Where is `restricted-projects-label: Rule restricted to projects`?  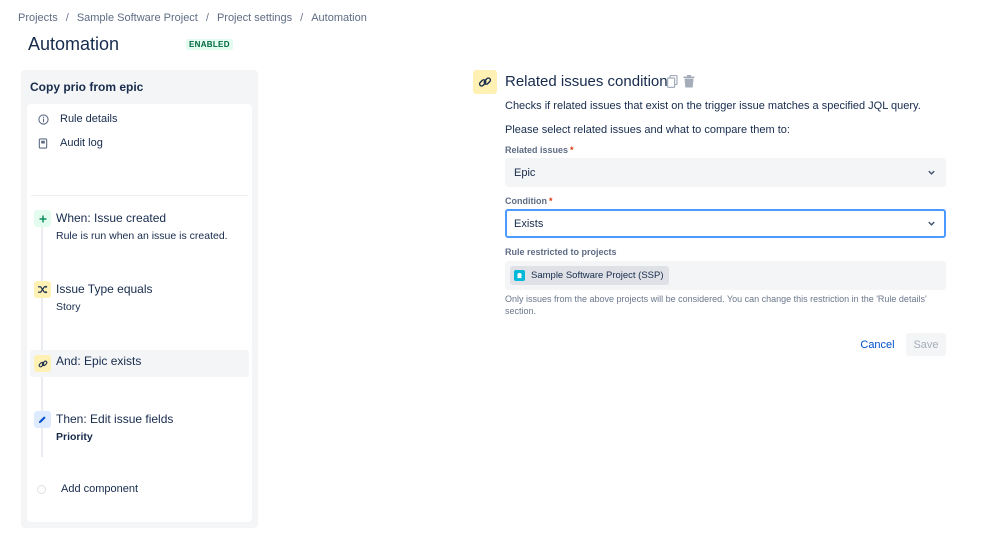 restricted-projects-label: Rule restricted to projects is located at coordinates (561, 252).